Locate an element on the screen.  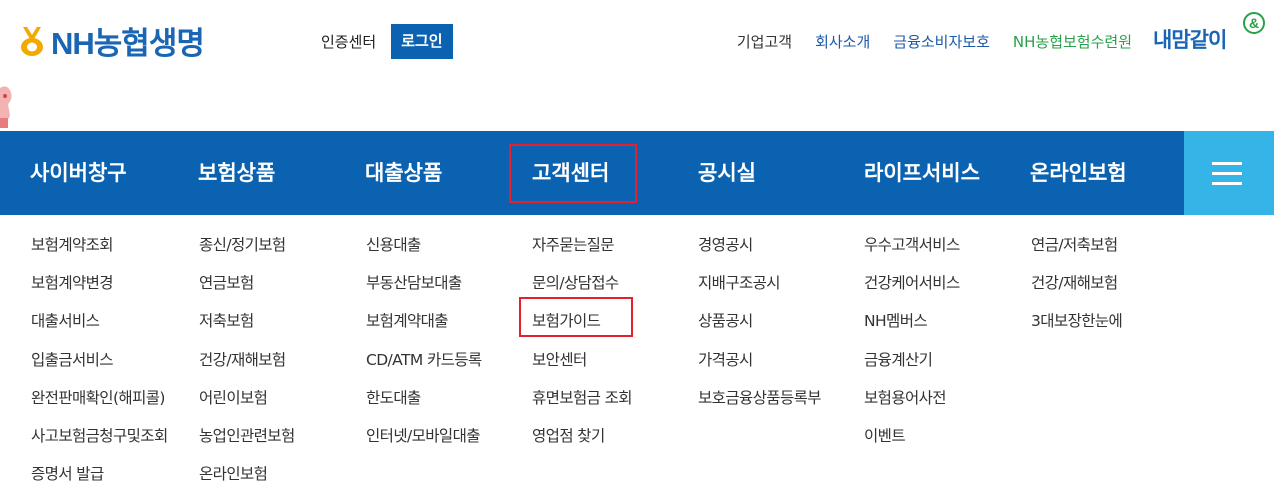
submenu-link: 신용대출 is located at coordinates (424, 252).